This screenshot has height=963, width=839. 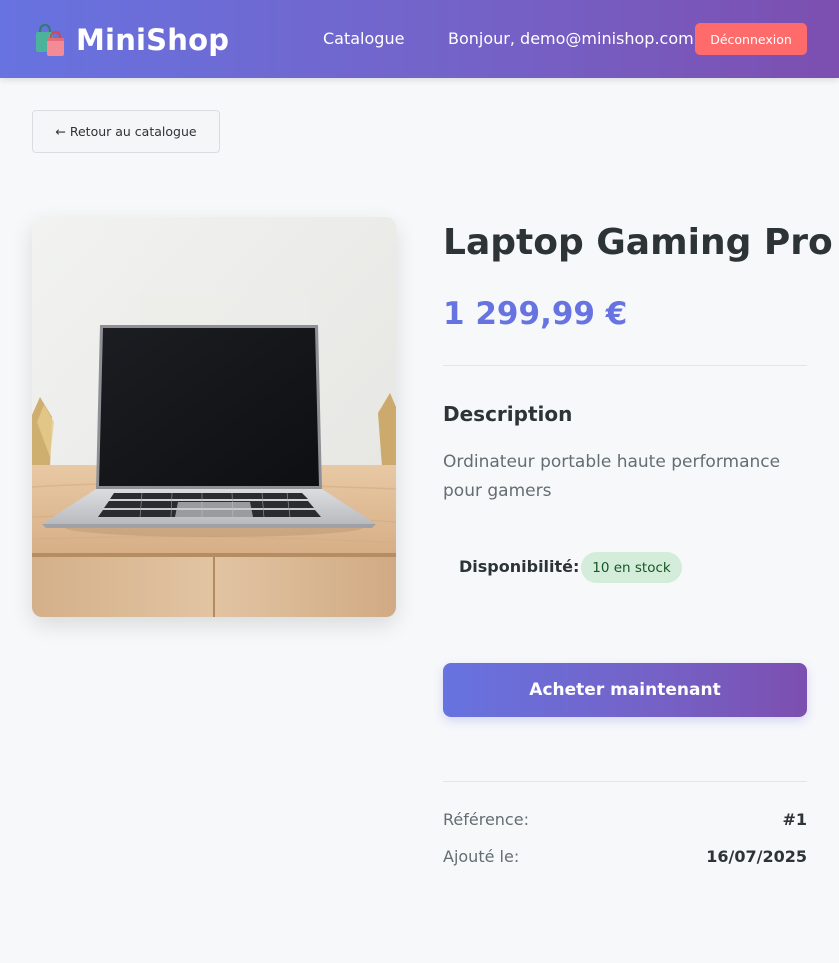 What do you see at coordinates (631, 567) in the screenshot?
I see `stock-badge: 10 en stock` at bounding box center [631, 567].